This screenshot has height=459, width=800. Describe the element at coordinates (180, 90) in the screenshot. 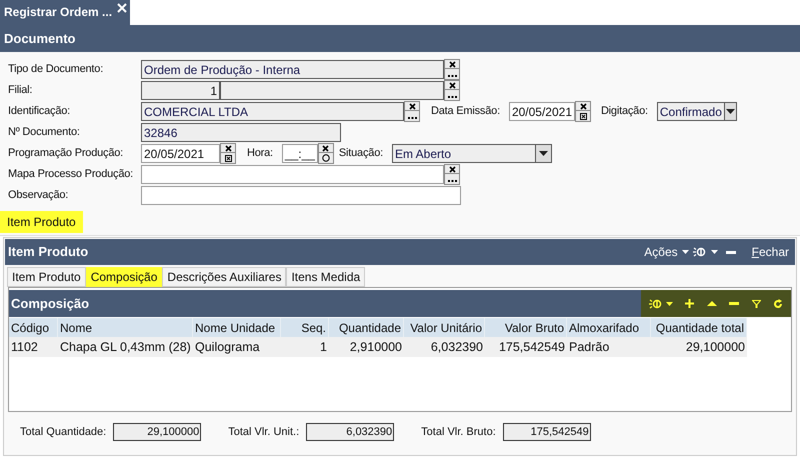

I see `input-field: 1` at that location.